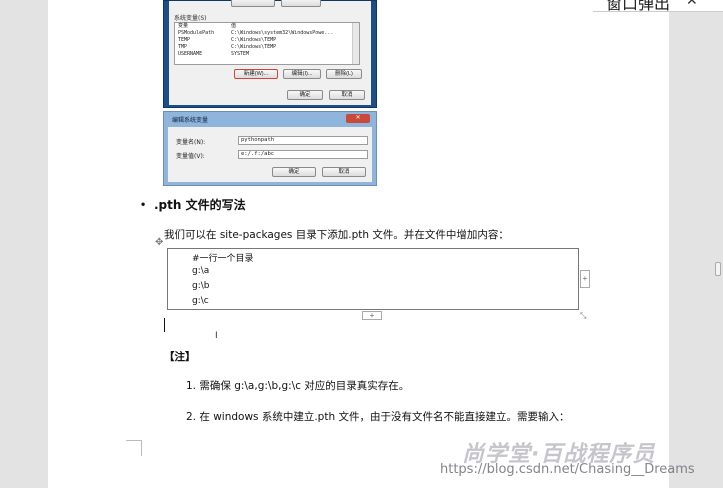 The height and width of the screenshot is (488, 723). I want to click on watermark-url: https://blog.csdn.net/Chasing__Dreams, so click(567, 469).